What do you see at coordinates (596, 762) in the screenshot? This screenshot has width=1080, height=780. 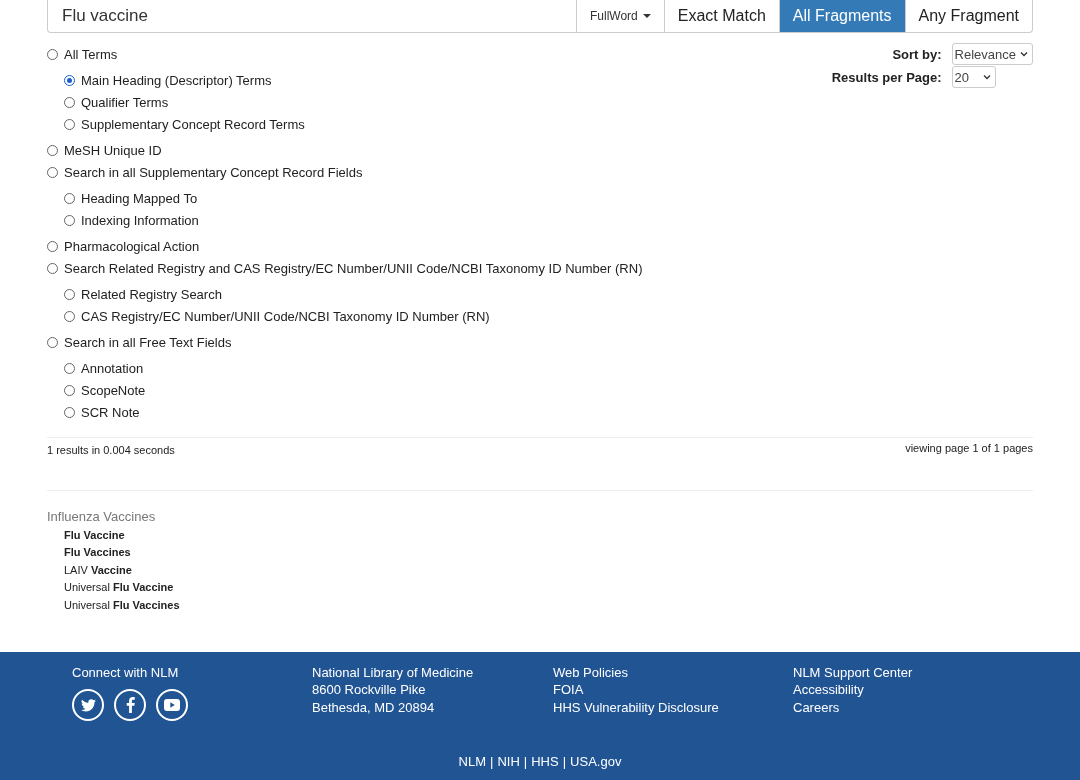 I see `footer-link: USA.gov` at bounding box center [596, 762].